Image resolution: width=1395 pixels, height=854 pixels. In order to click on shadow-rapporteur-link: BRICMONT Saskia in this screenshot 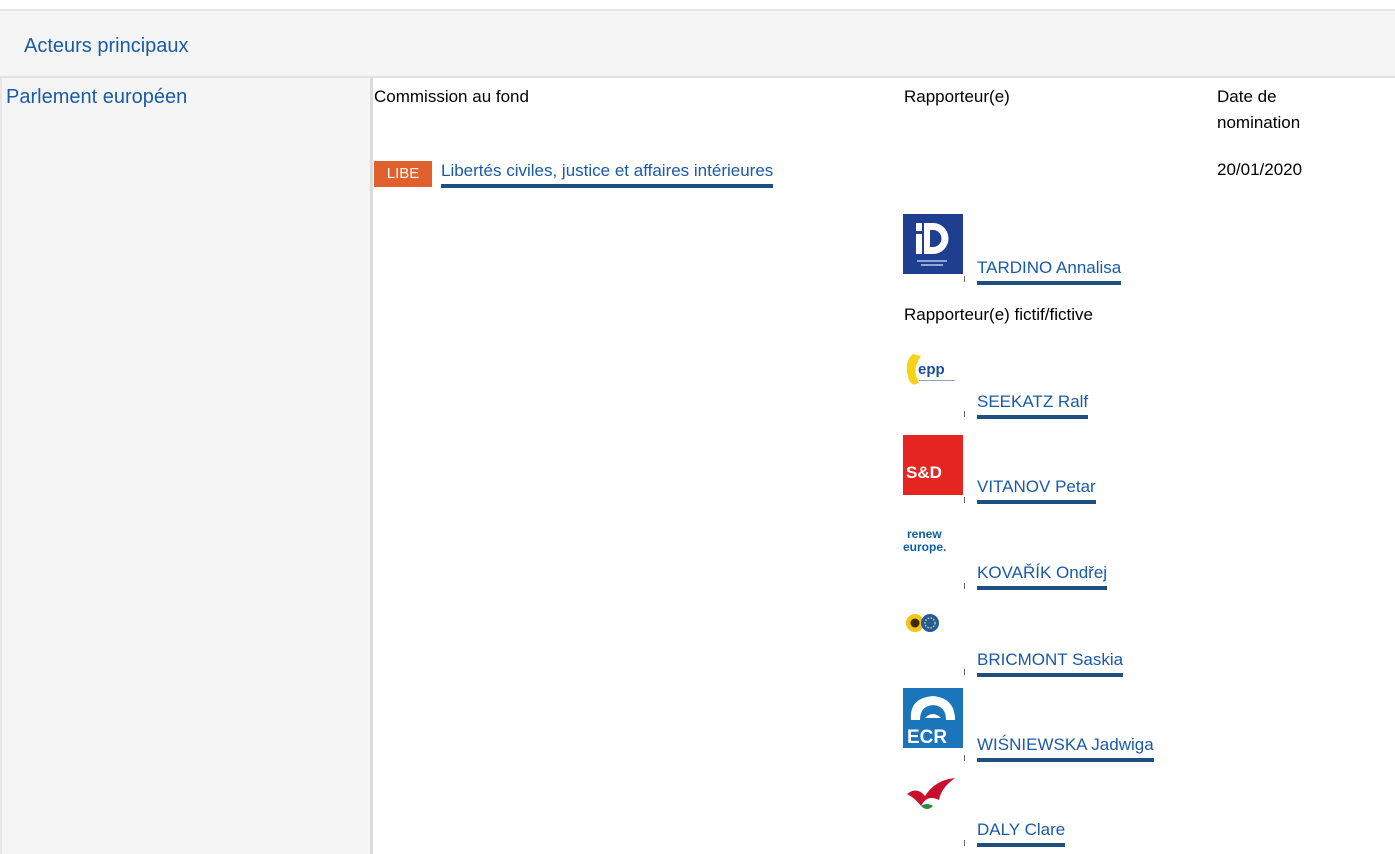, I will do `click(1050, 663)`.